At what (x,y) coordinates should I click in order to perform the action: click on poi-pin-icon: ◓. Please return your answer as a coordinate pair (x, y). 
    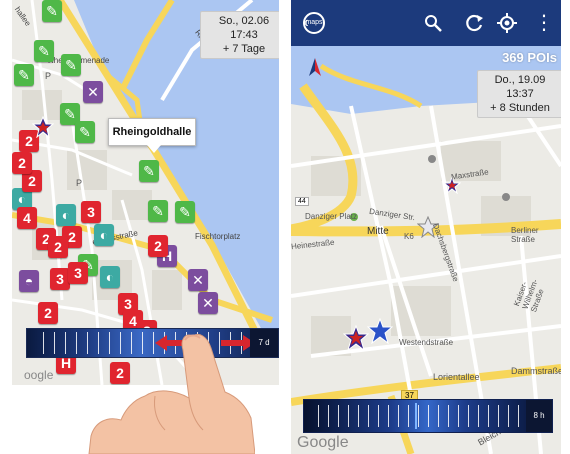
    Looking at the image, I should click on (29, 281).